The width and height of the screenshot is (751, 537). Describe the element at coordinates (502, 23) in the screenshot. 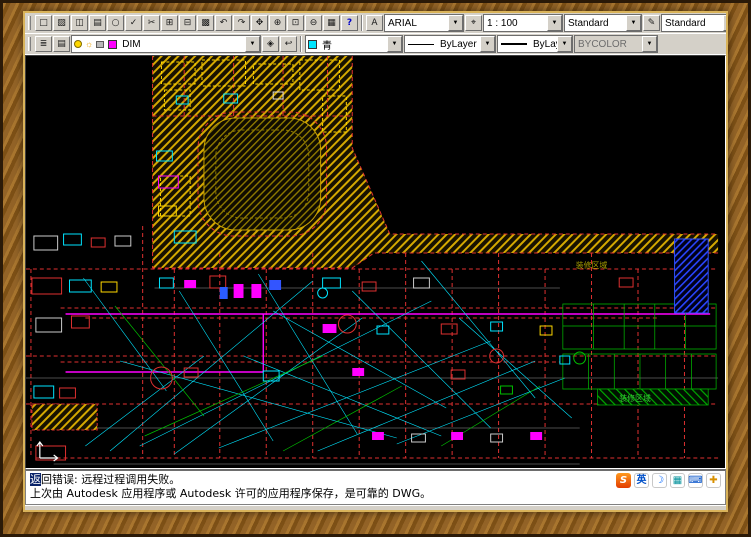

I see `scale-value: 1 : 100` at that location.